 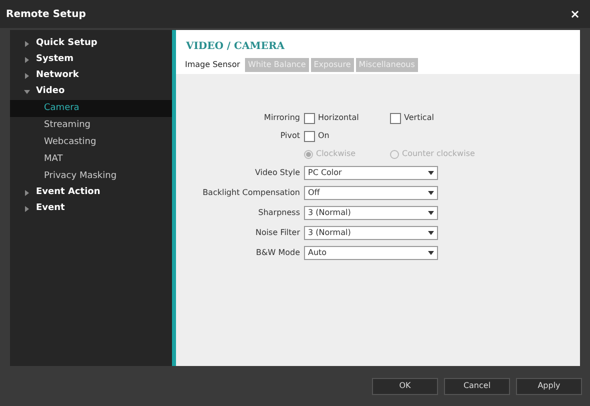 What do you see at coordinates (277, 233) in the screenshot?
I see `field-label: Noise Filter` at bounding box center [277, 233].